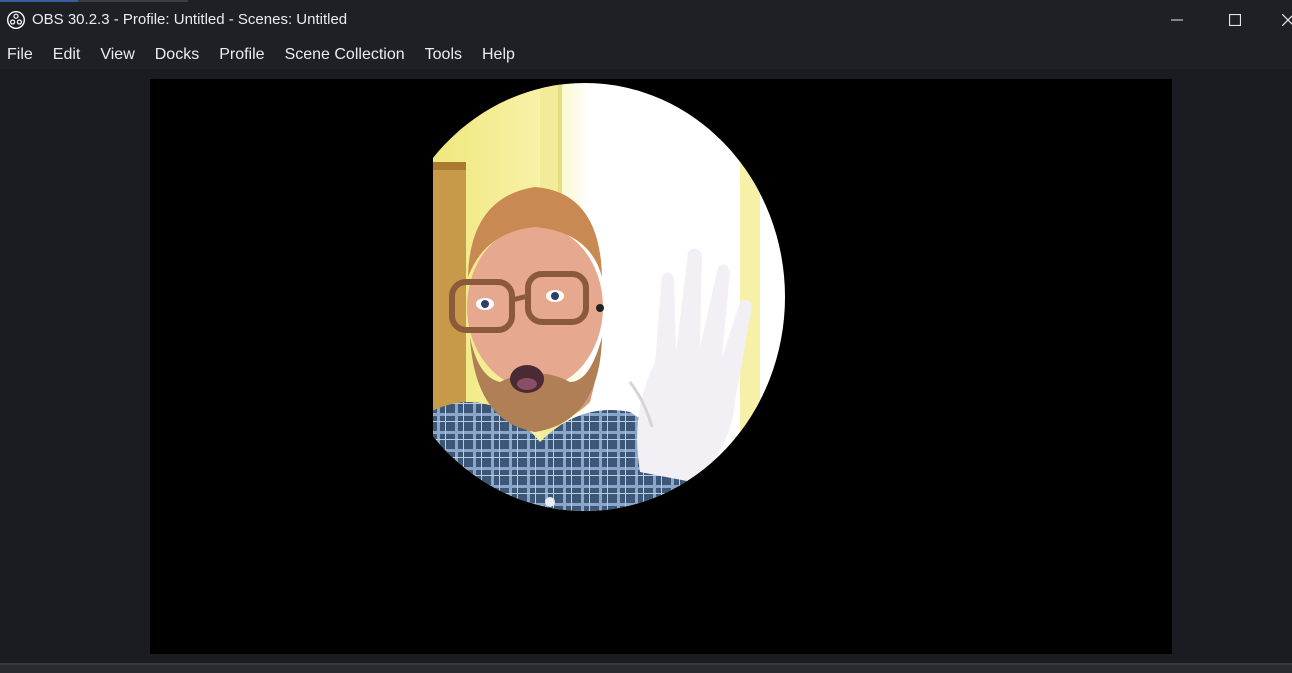 This screenshot has width=1292, height=673. Describe the element at coordinates (133, 1) in the screenshot. I see `taskbar-accent-secondary` at that location.